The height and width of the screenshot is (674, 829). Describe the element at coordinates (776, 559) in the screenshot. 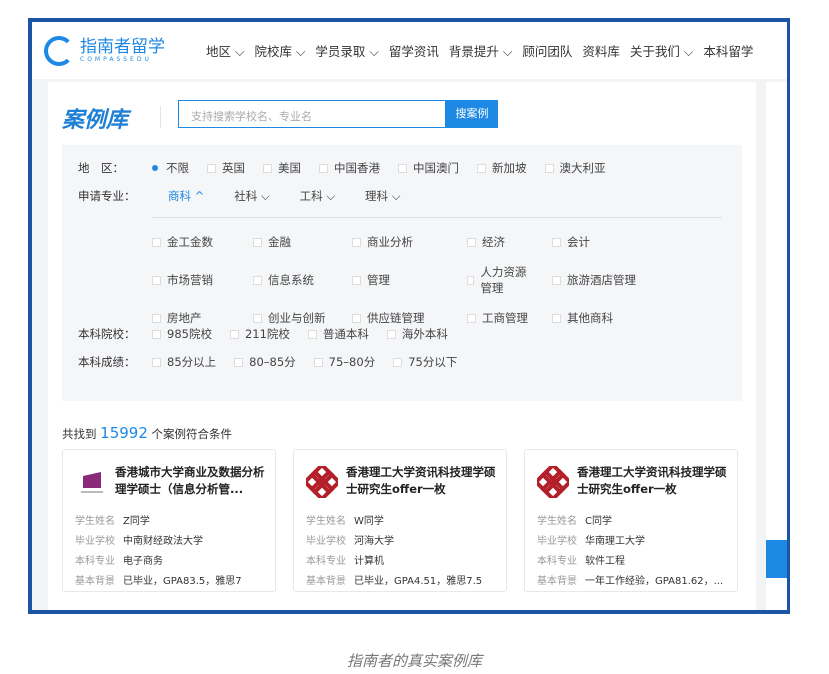

I see `float-button` at that location.